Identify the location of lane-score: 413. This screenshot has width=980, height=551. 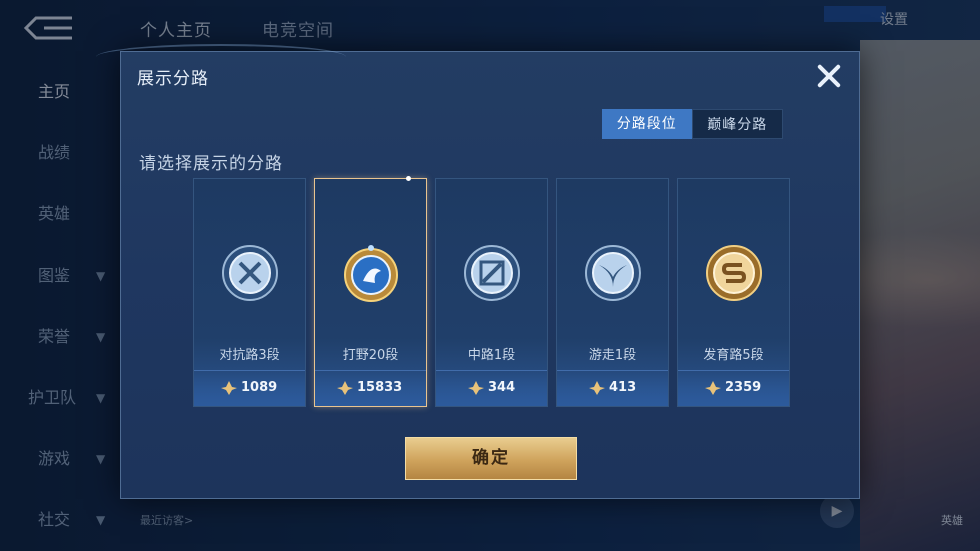
(623, 387).